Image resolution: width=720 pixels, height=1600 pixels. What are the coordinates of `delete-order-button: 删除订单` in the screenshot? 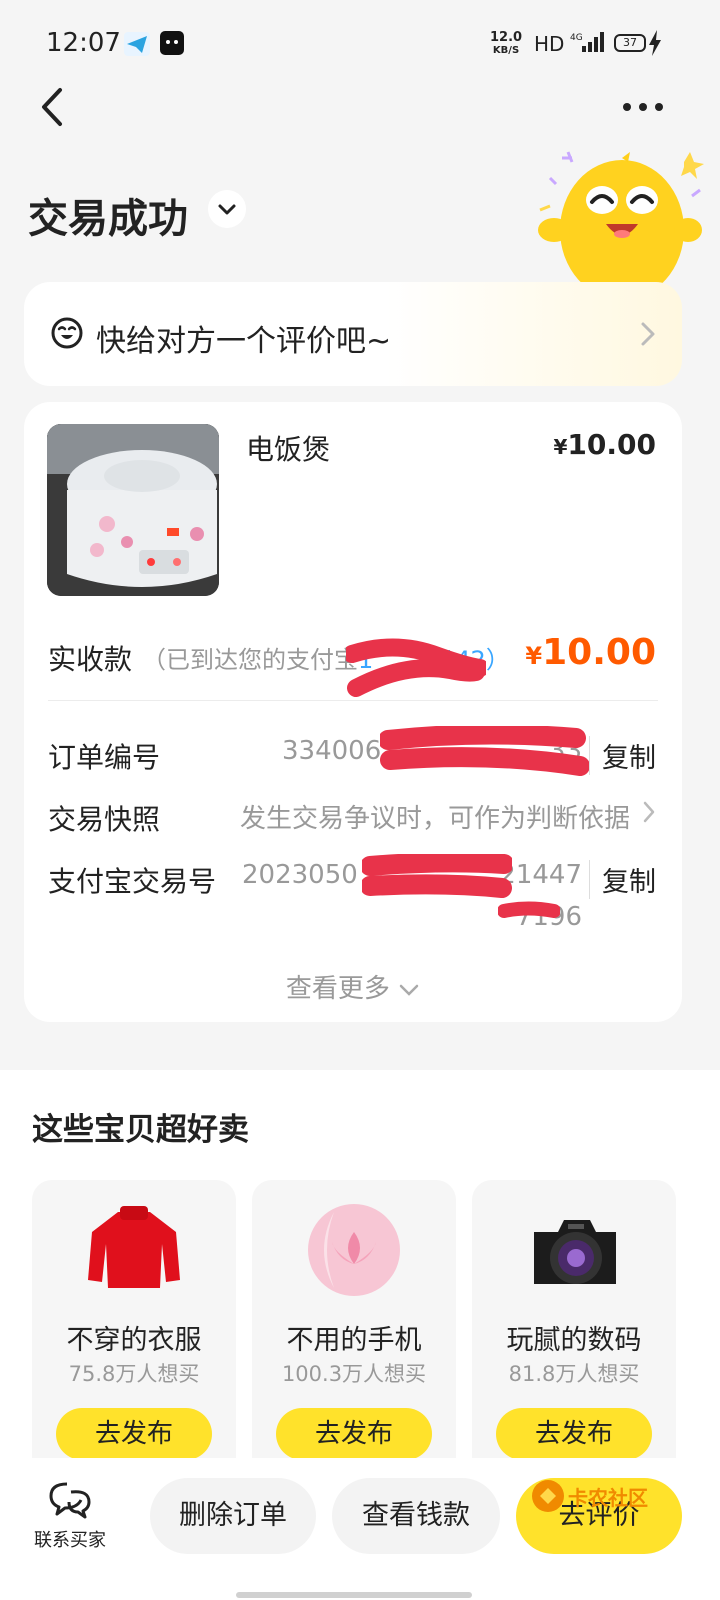 It's located at (233, 1516).